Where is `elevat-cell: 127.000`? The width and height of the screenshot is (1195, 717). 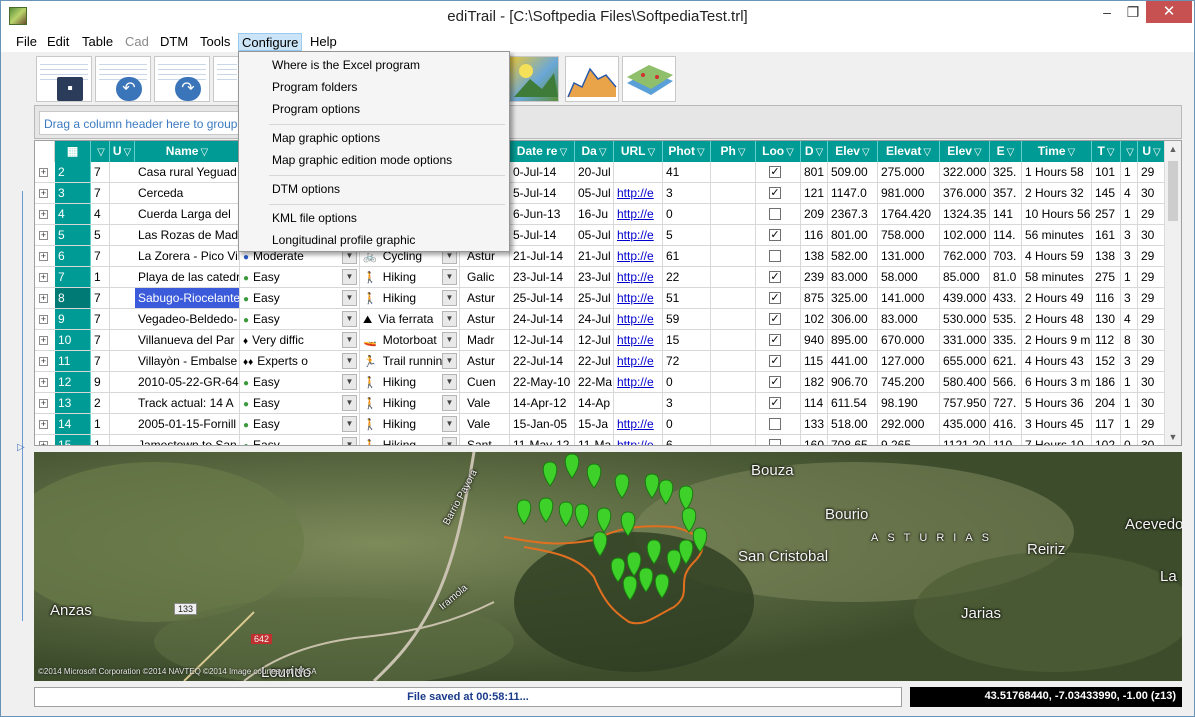
elevat-cell: 127.000 is located at coordinates (909, 361).